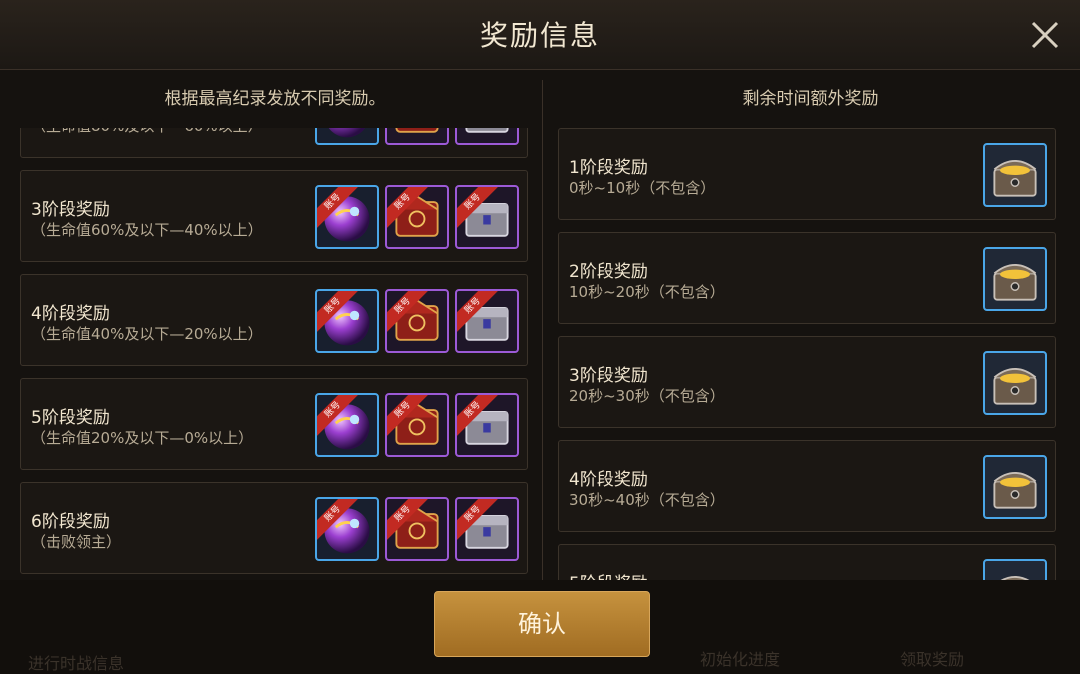 The width and height of the screenshot is (1080, 674). Describe the element at coordinates (274, 143) in the screenshot. I see `reward-card-stage-2: （生命值80%及以下—60%以上）` at that location.